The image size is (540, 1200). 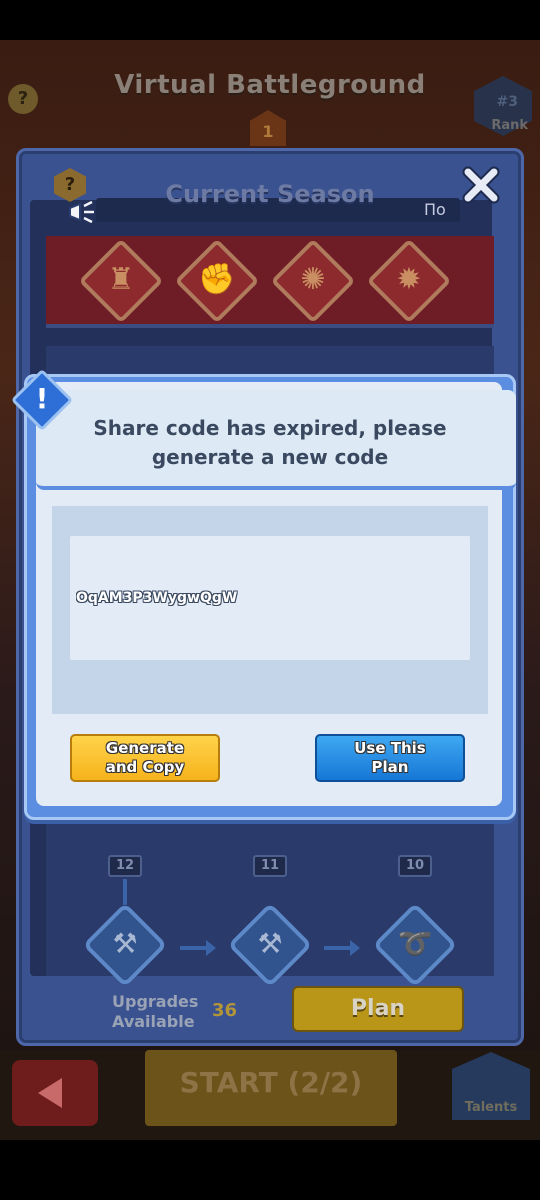 I want to click on reward-sun: ✺, so click(x=313, y=281).